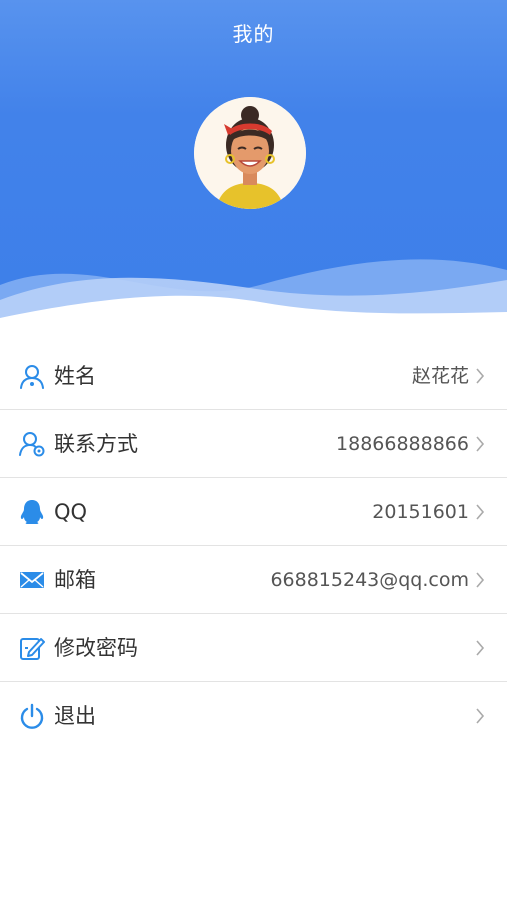  Describe the element at coordinates (253, 376) in the screenshot. I see `name-row: 姓名 赵花花` at that location.